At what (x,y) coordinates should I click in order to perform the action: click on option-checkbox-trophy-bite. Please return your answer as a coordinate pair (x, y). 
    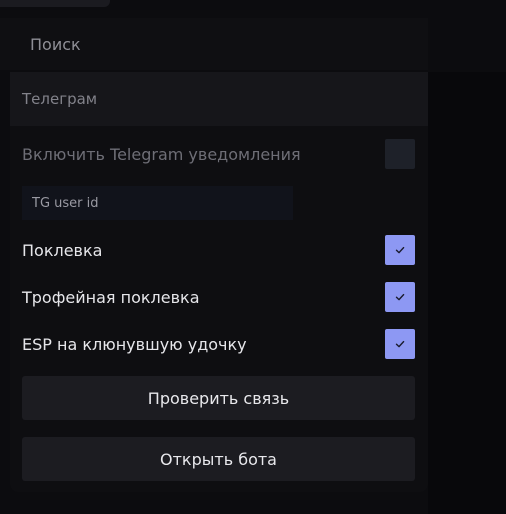
    Looking at the image, I should click on (400, 297).